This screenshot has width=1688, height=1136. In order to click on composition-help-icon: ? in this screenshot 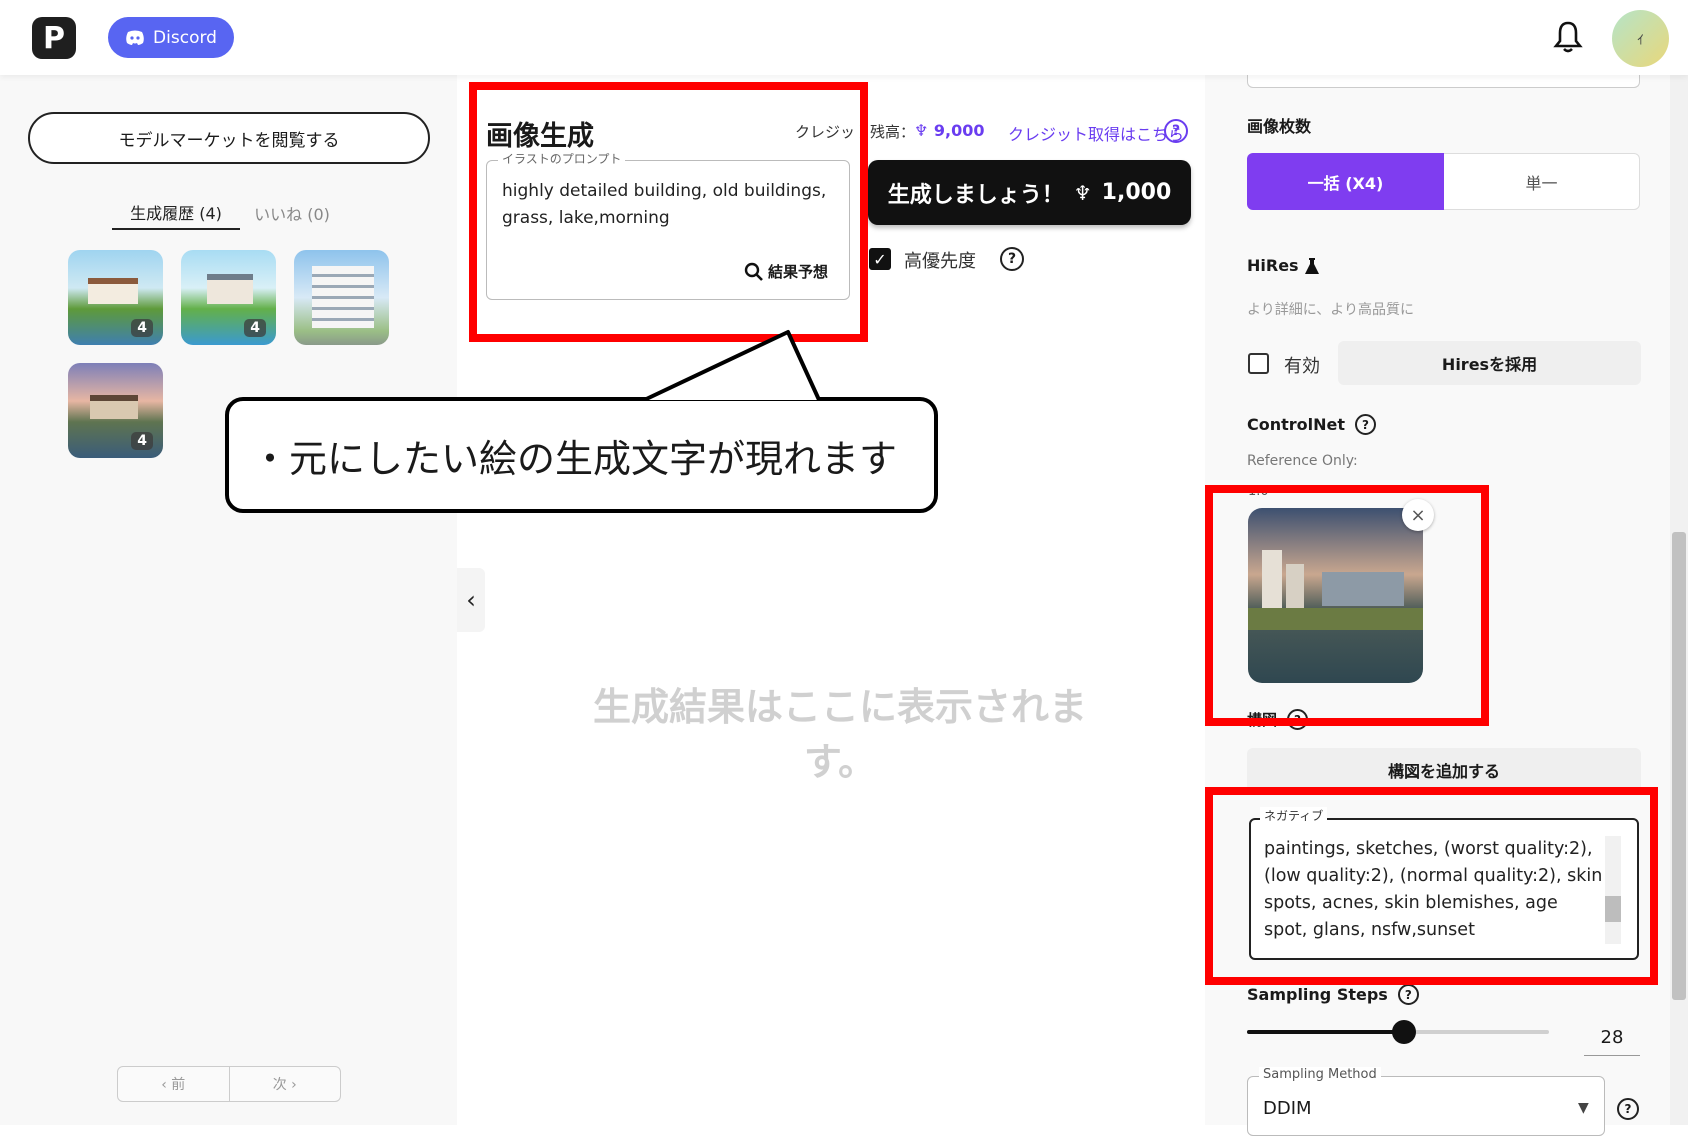, I will do `click(1298, 719)`.